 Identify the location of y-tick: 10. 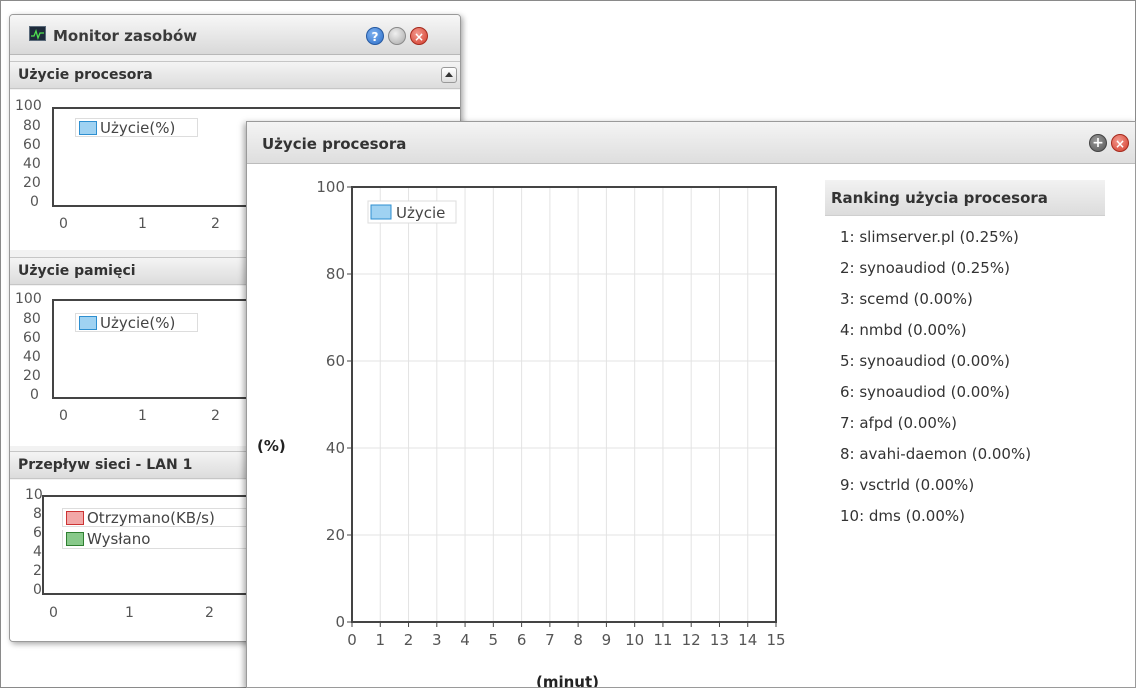
(34, 495).